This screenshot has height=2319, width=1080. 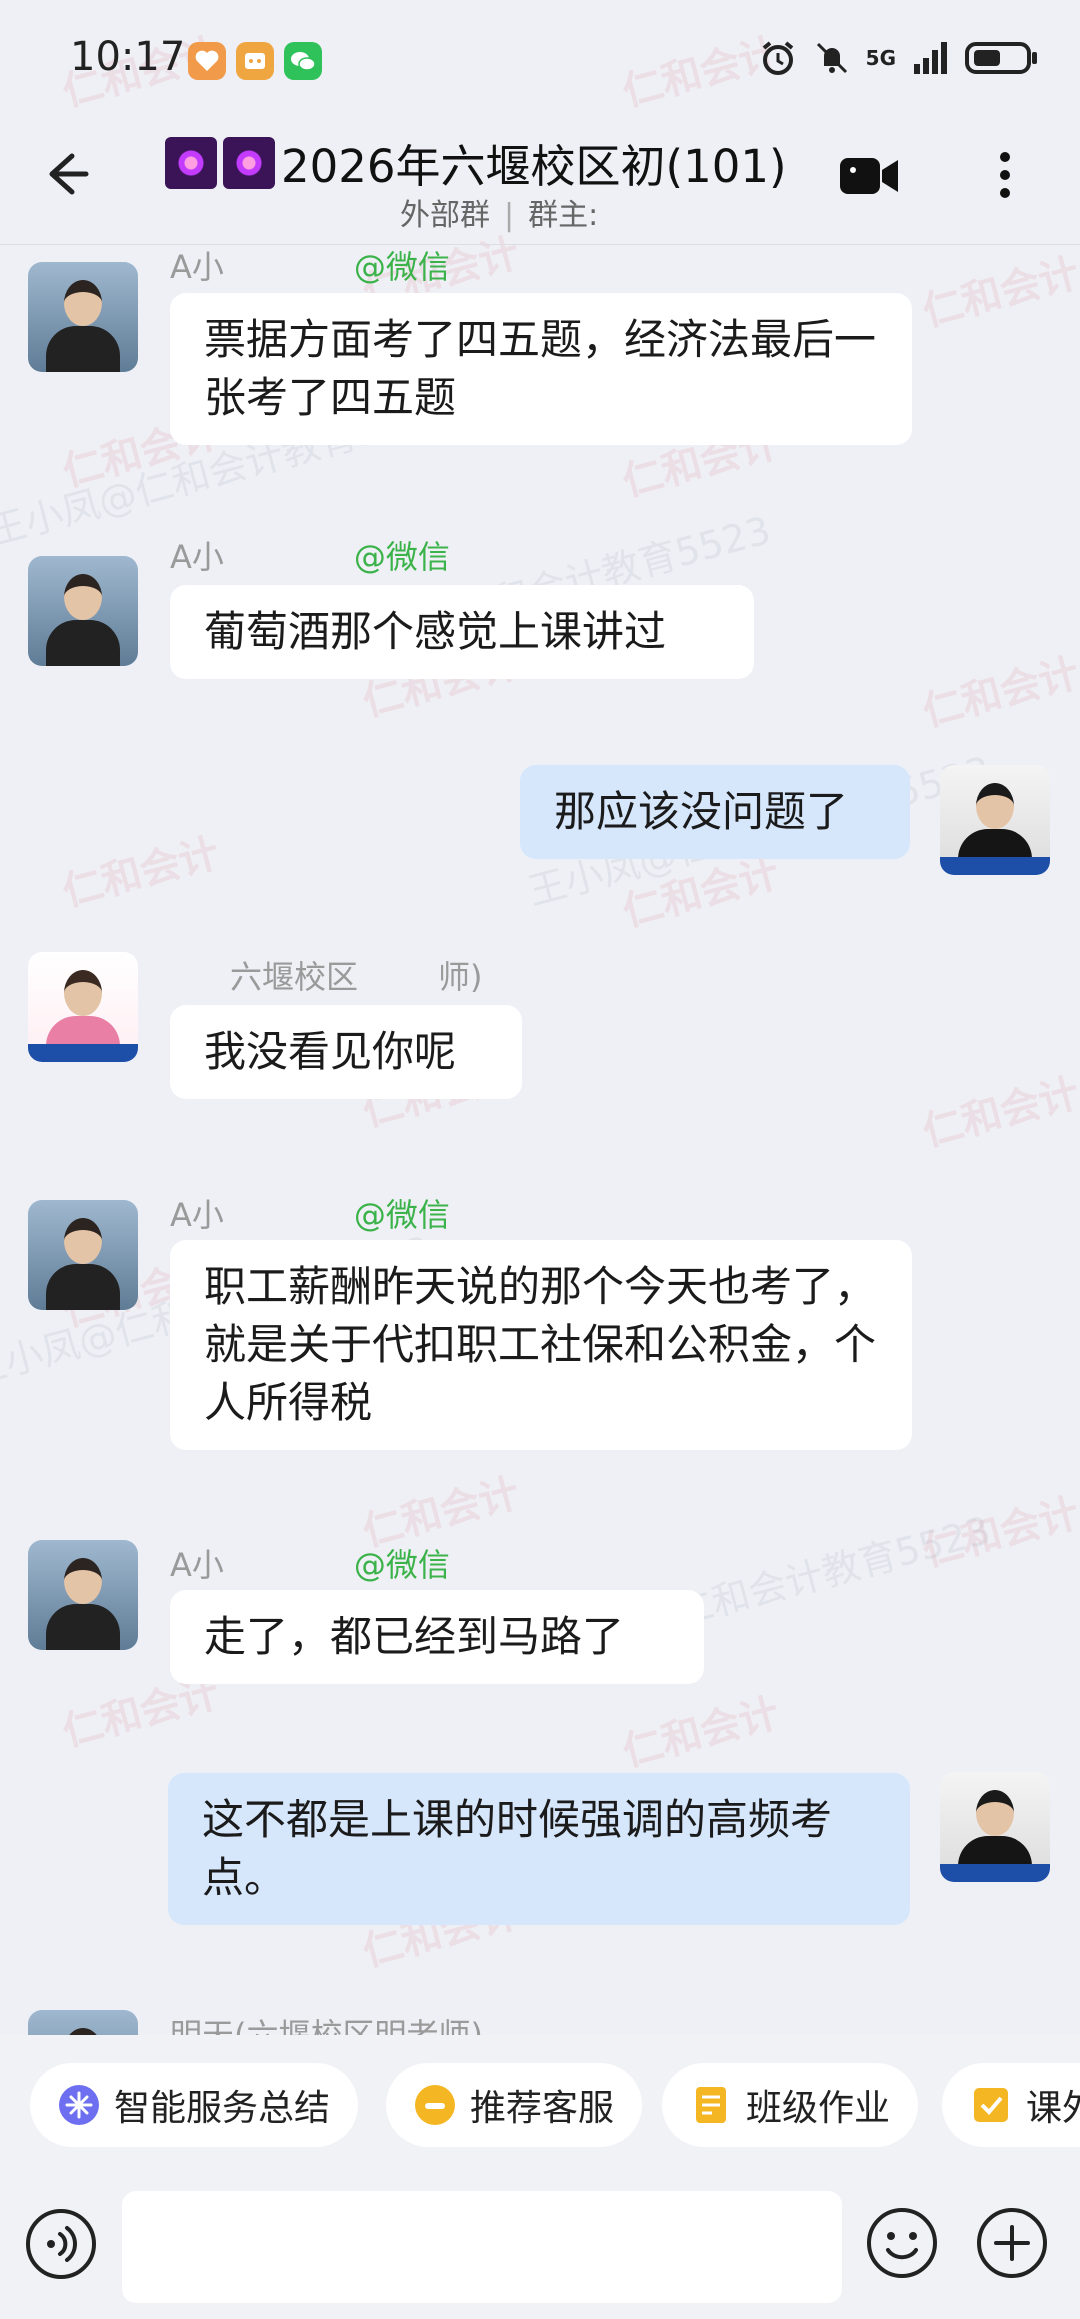 What do you see at coordinates (902, 2243) in the screenshot?
I see `emoji-icon` at bounding box center [902, 2243].